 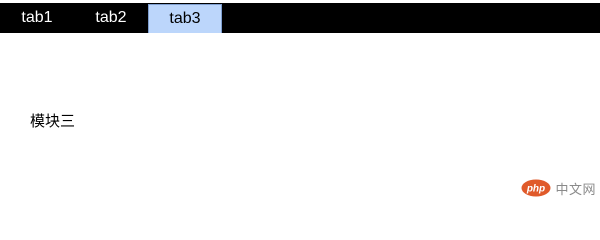 I want to click on php-logo-text: php, so click(x=535, y=189).